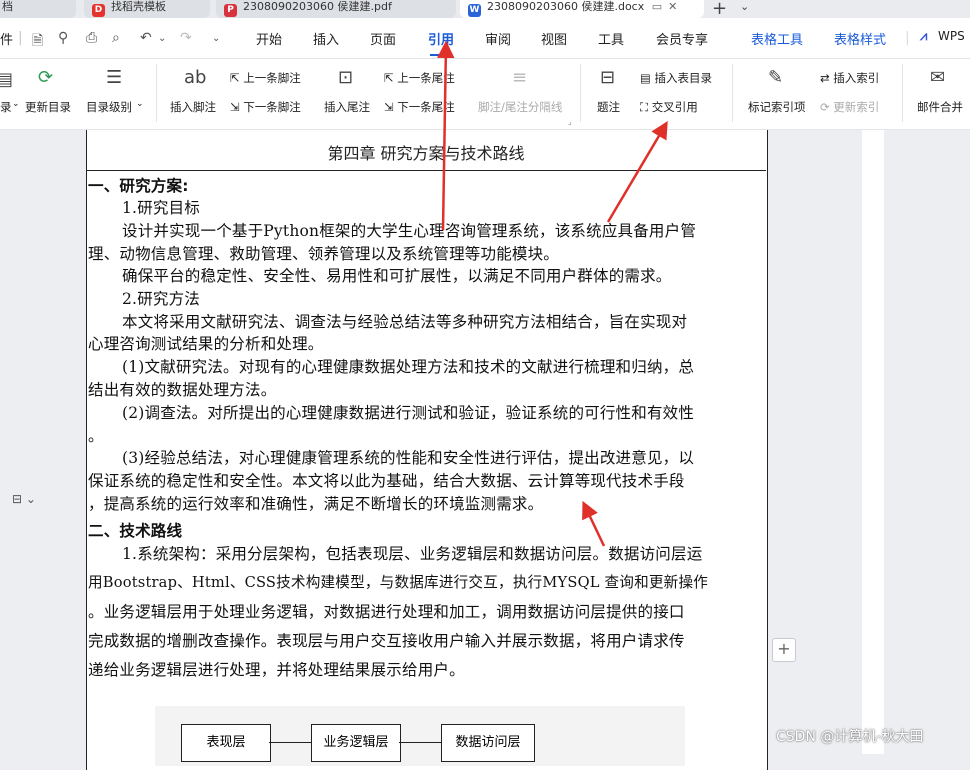 Image resolution: width=970 pixels, height=770 pixels. I want to click on cross-reference-label: 交叉引用, so click(674, 107).